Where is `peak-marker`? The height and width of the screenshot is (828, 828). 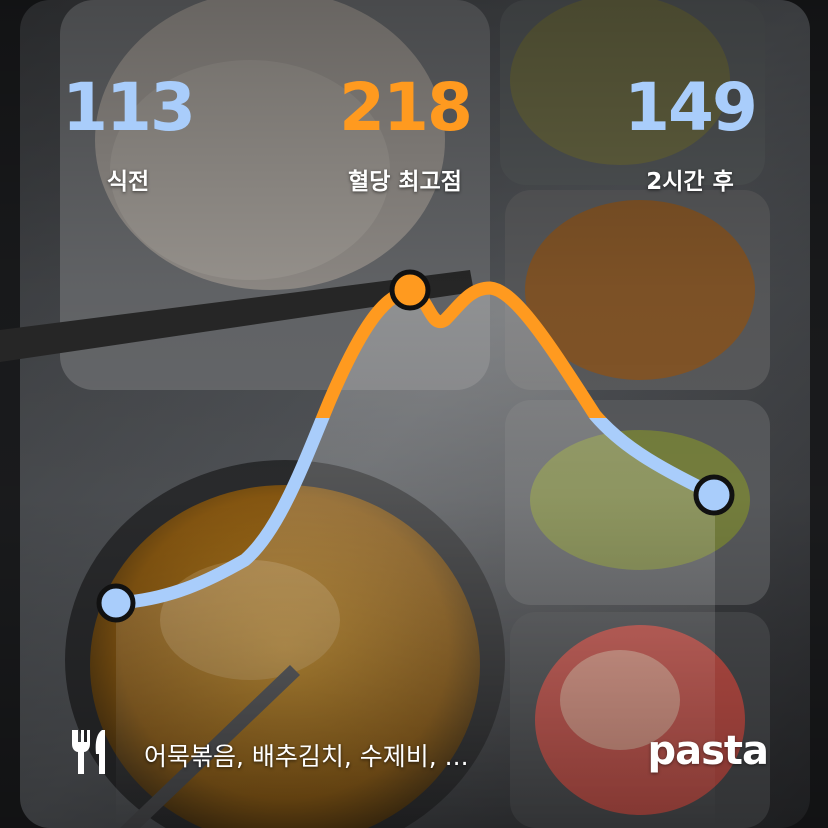 peak-marker is located at coordinates (410, 290).